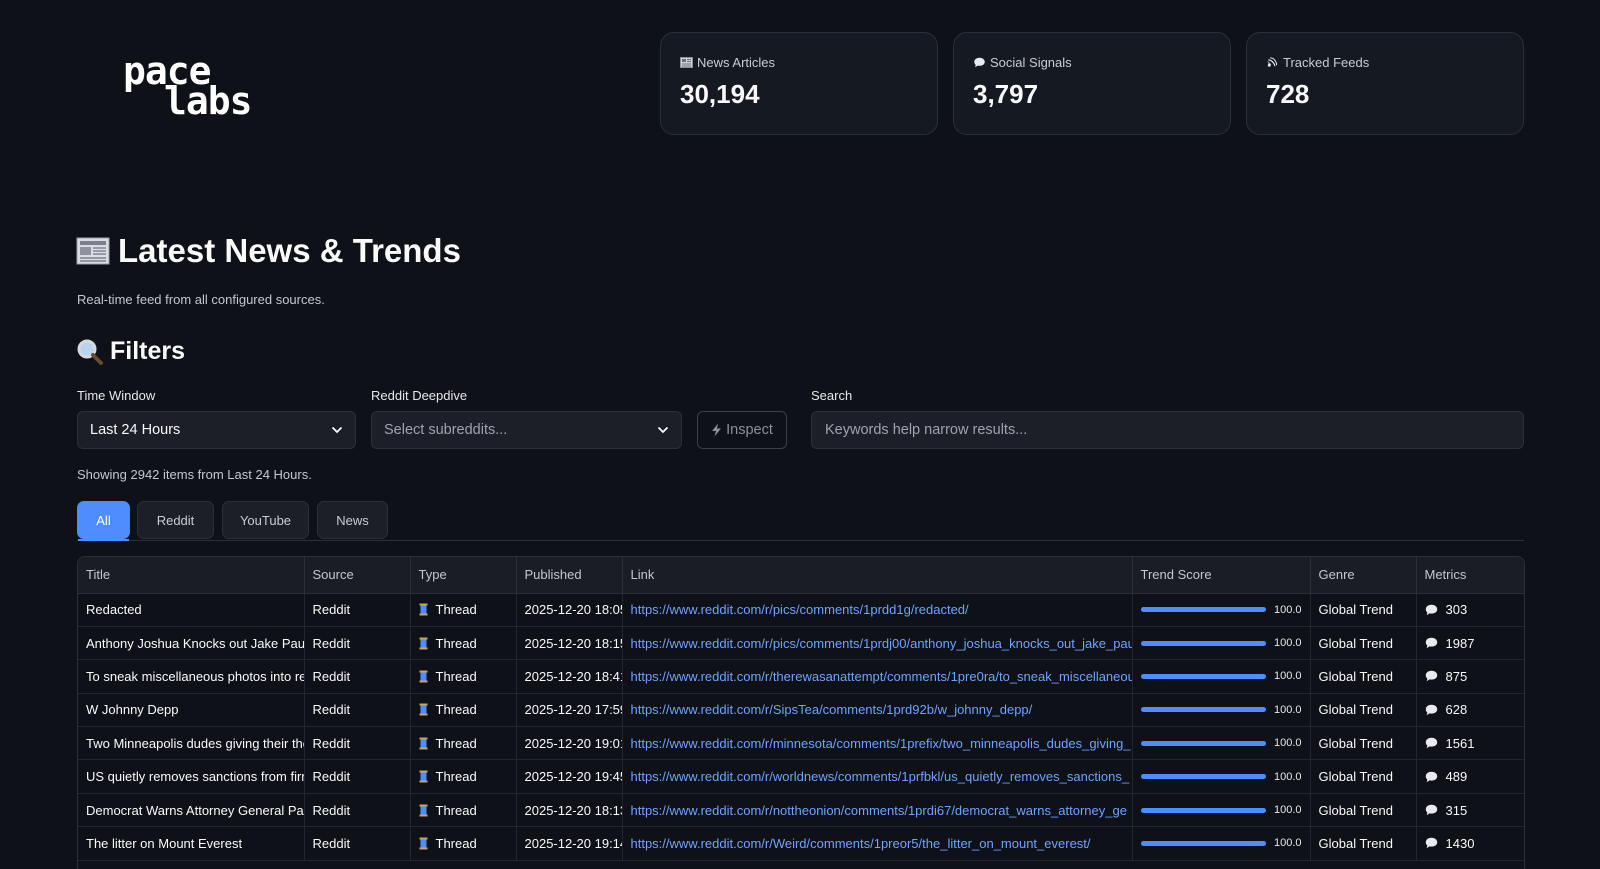 This screenshot has width=1600, height=869. I want to click on column-header-title: Title, so click(191, 575).